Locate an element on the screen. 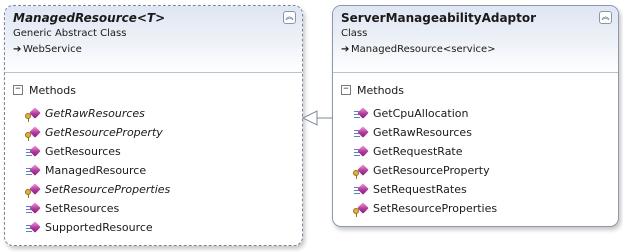  inheritance-arrowhead is located at coordinates (309, 118).